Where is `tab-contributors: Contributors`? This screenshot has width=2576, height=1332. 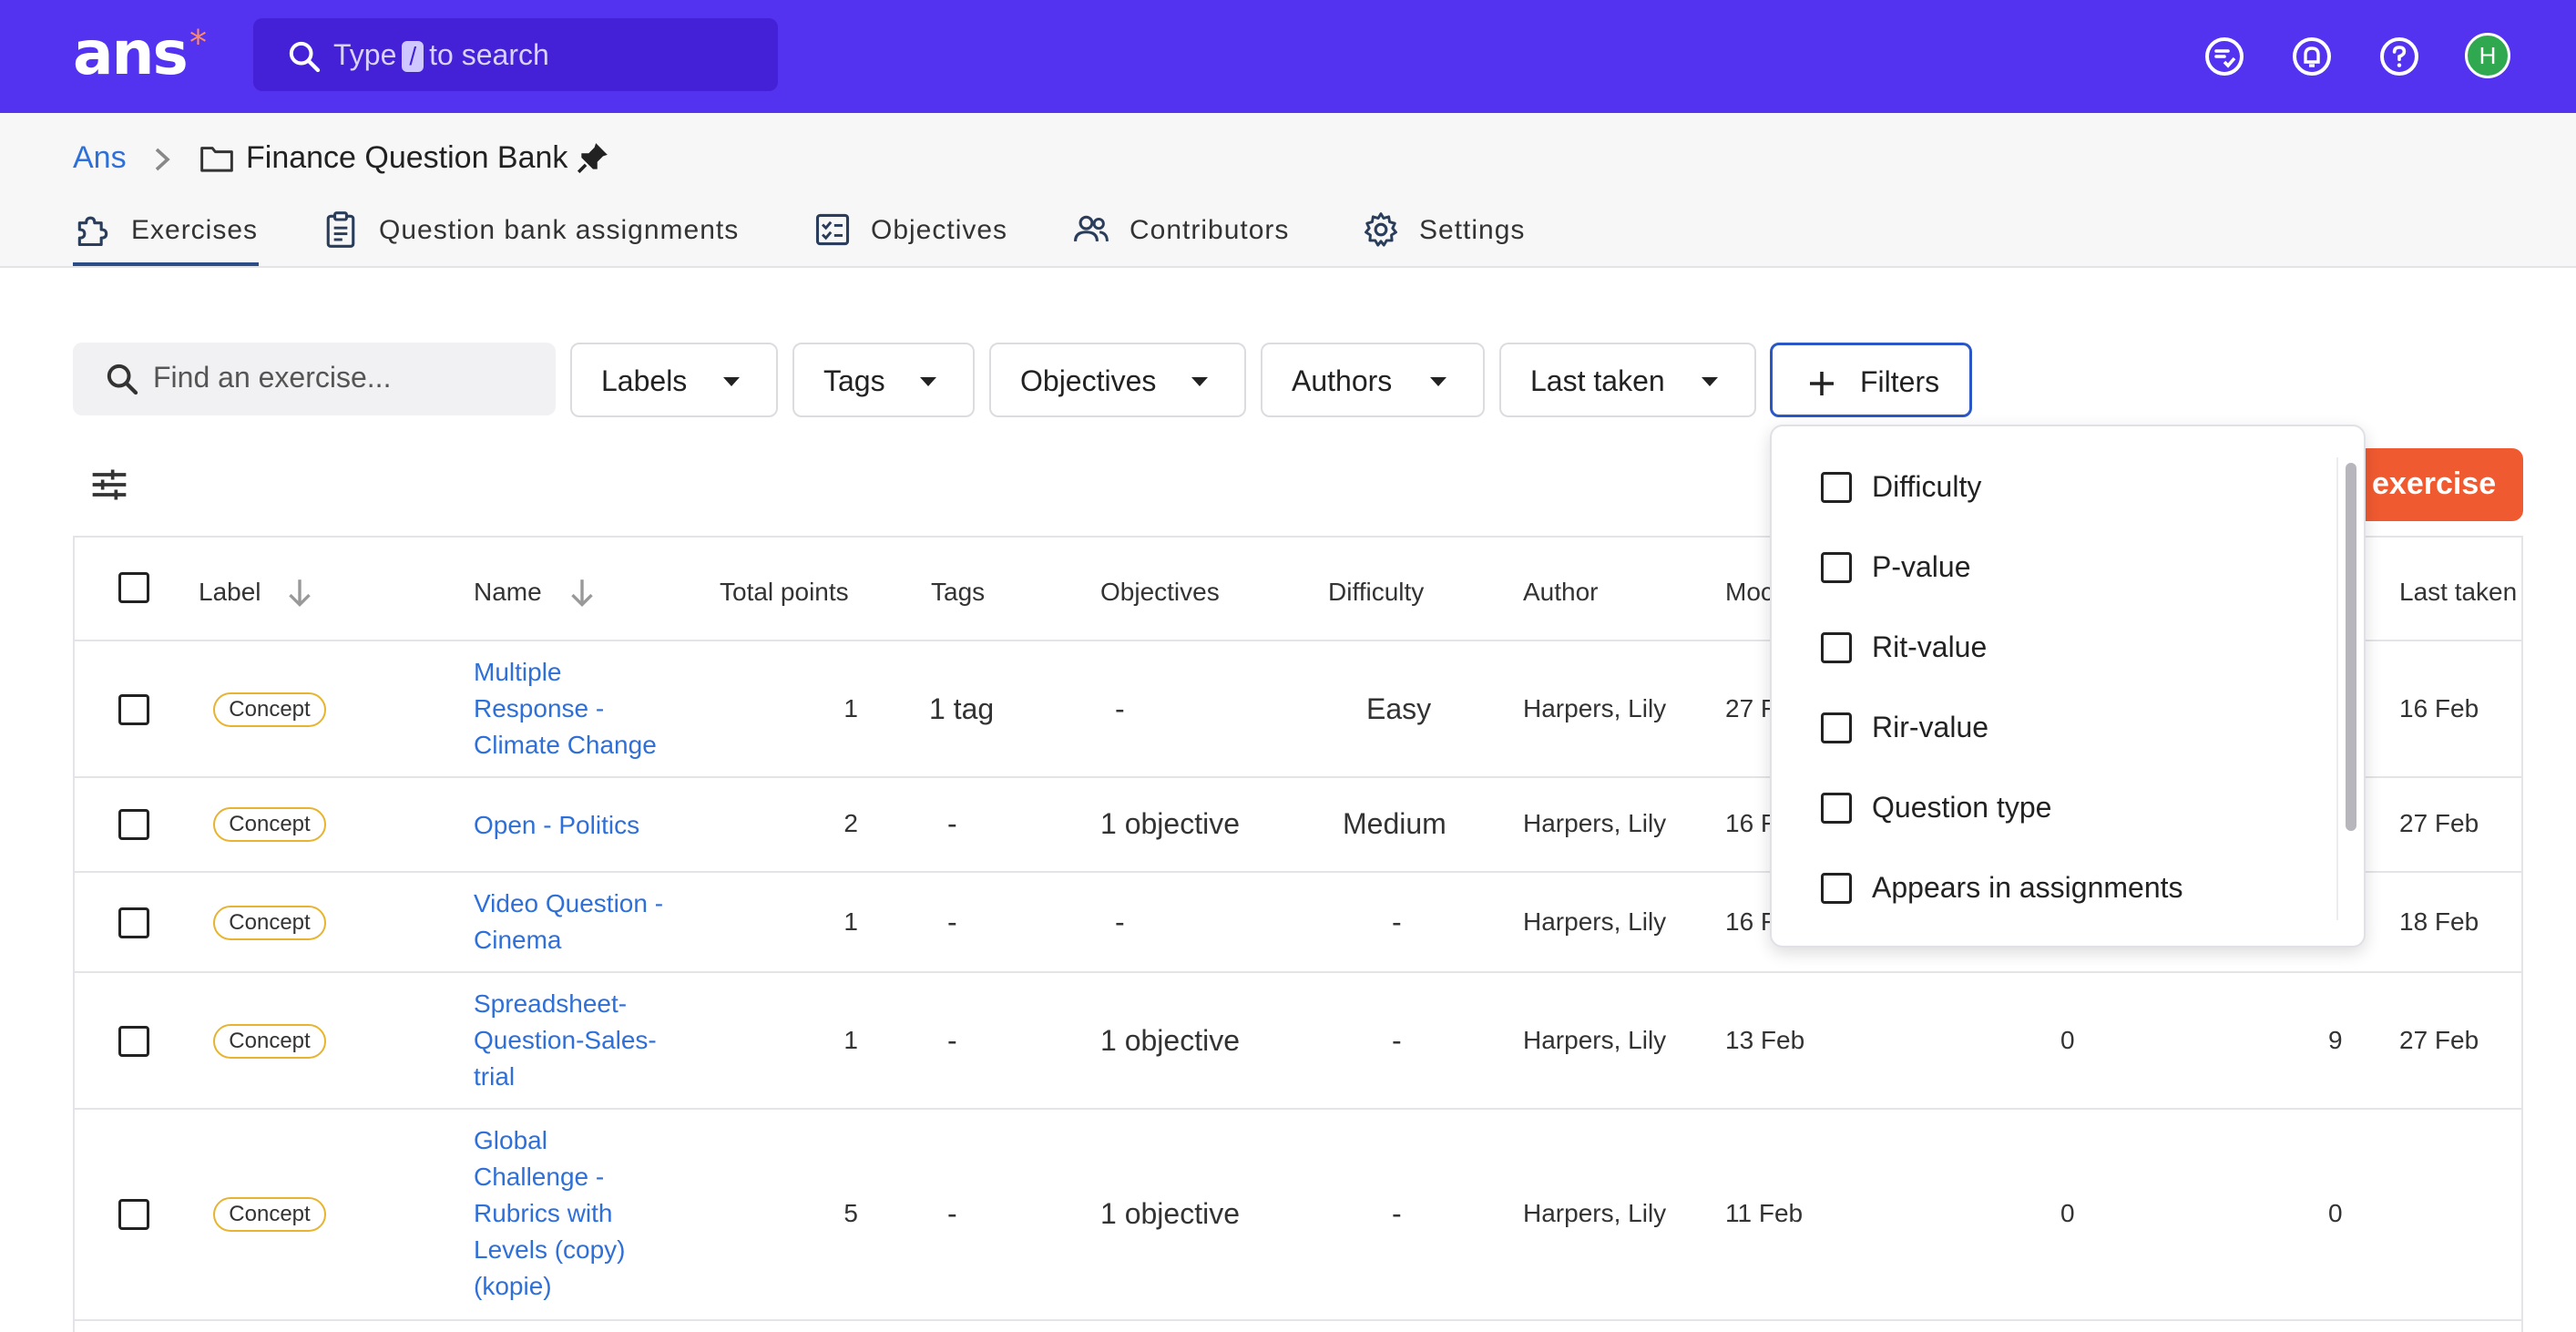 tab-contributors: Contributors is located at coordinates (1186, 238).